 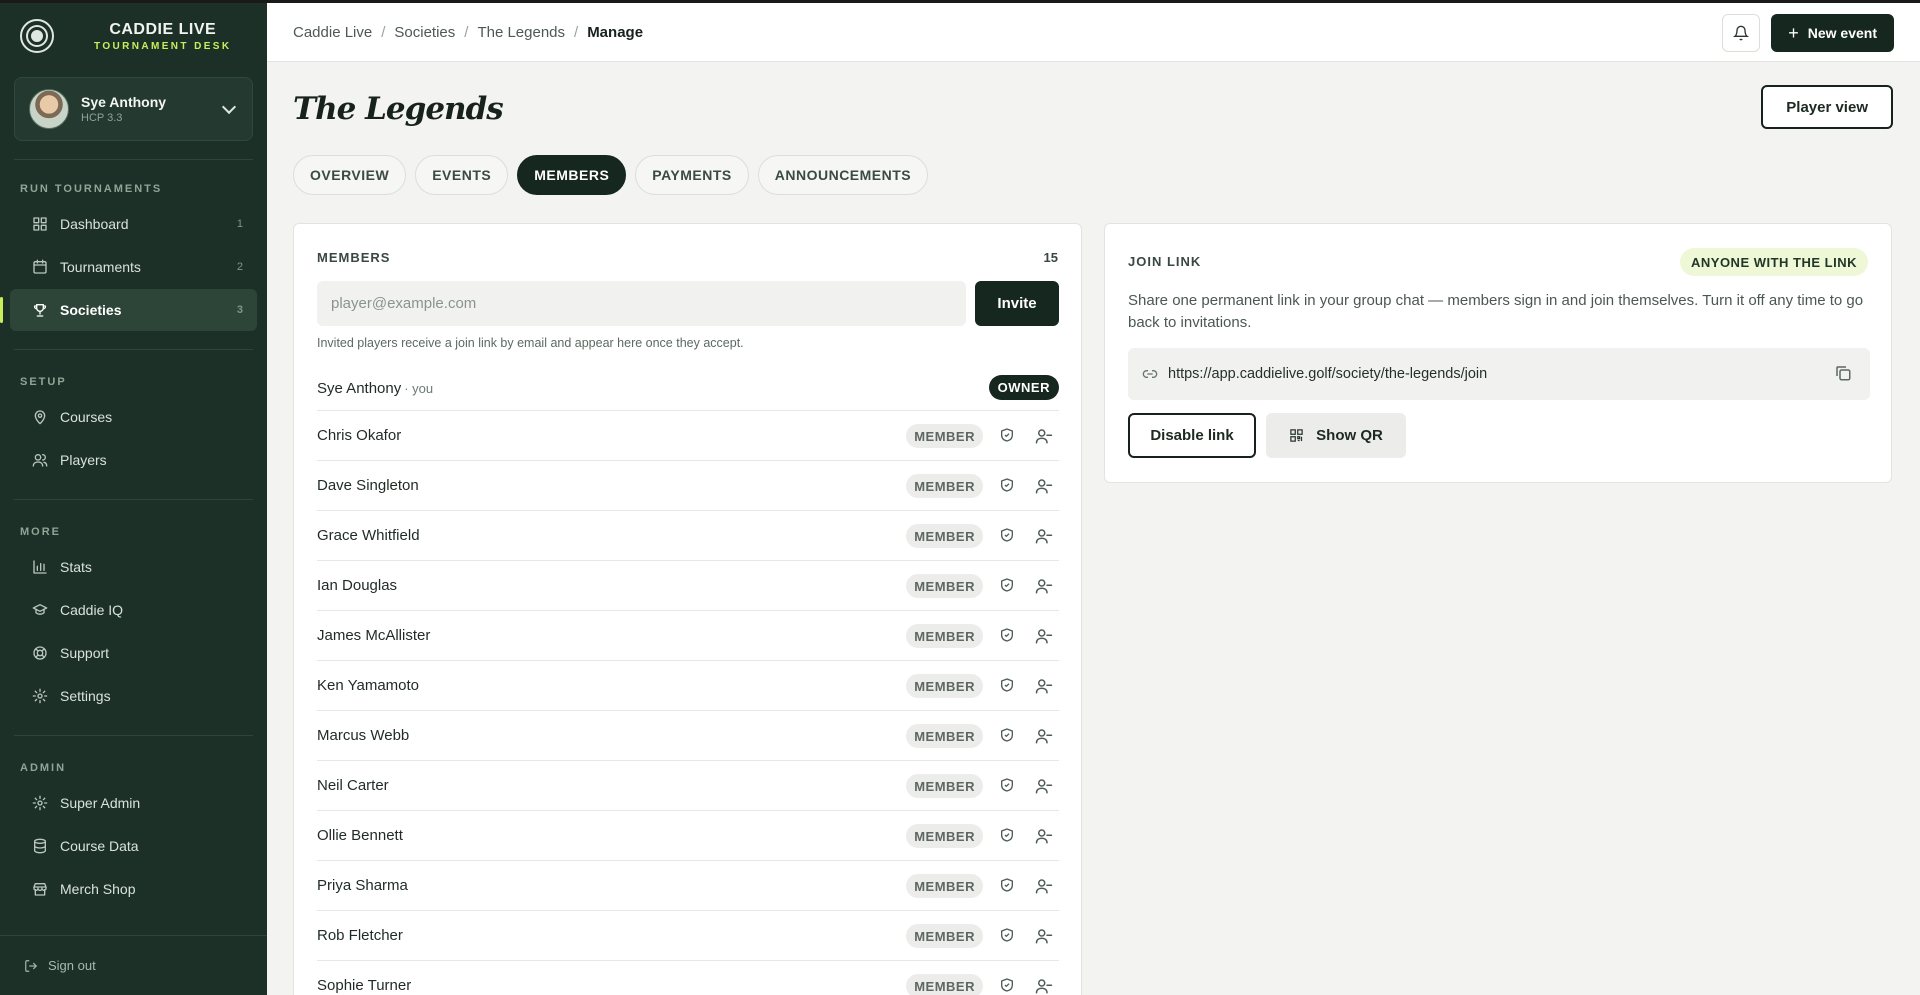 I want to click on tab-payments: PAYMENTS, so click(x=692, y=175).